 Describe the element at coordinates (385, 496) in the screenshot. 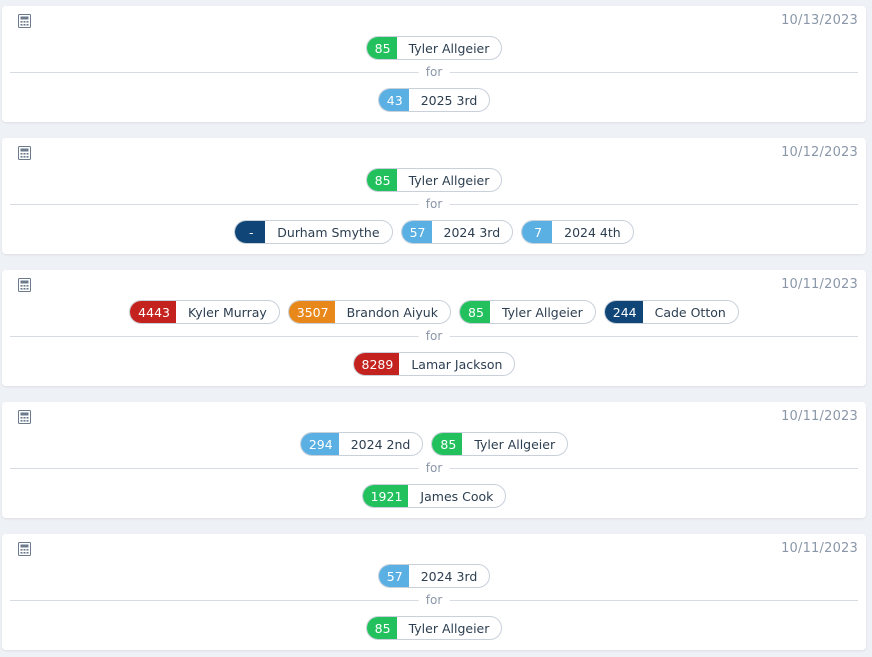

I see `pill-rank: 1921` at that location.